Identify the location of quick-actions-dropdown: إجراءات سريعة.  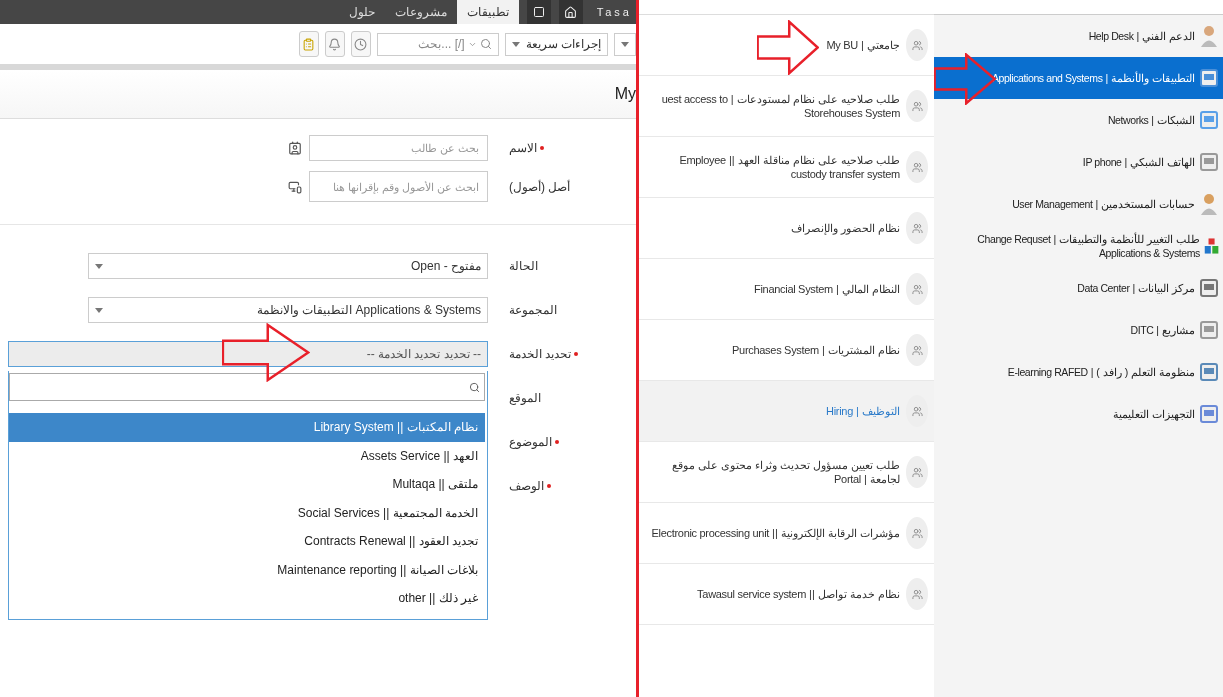
(556, 44).